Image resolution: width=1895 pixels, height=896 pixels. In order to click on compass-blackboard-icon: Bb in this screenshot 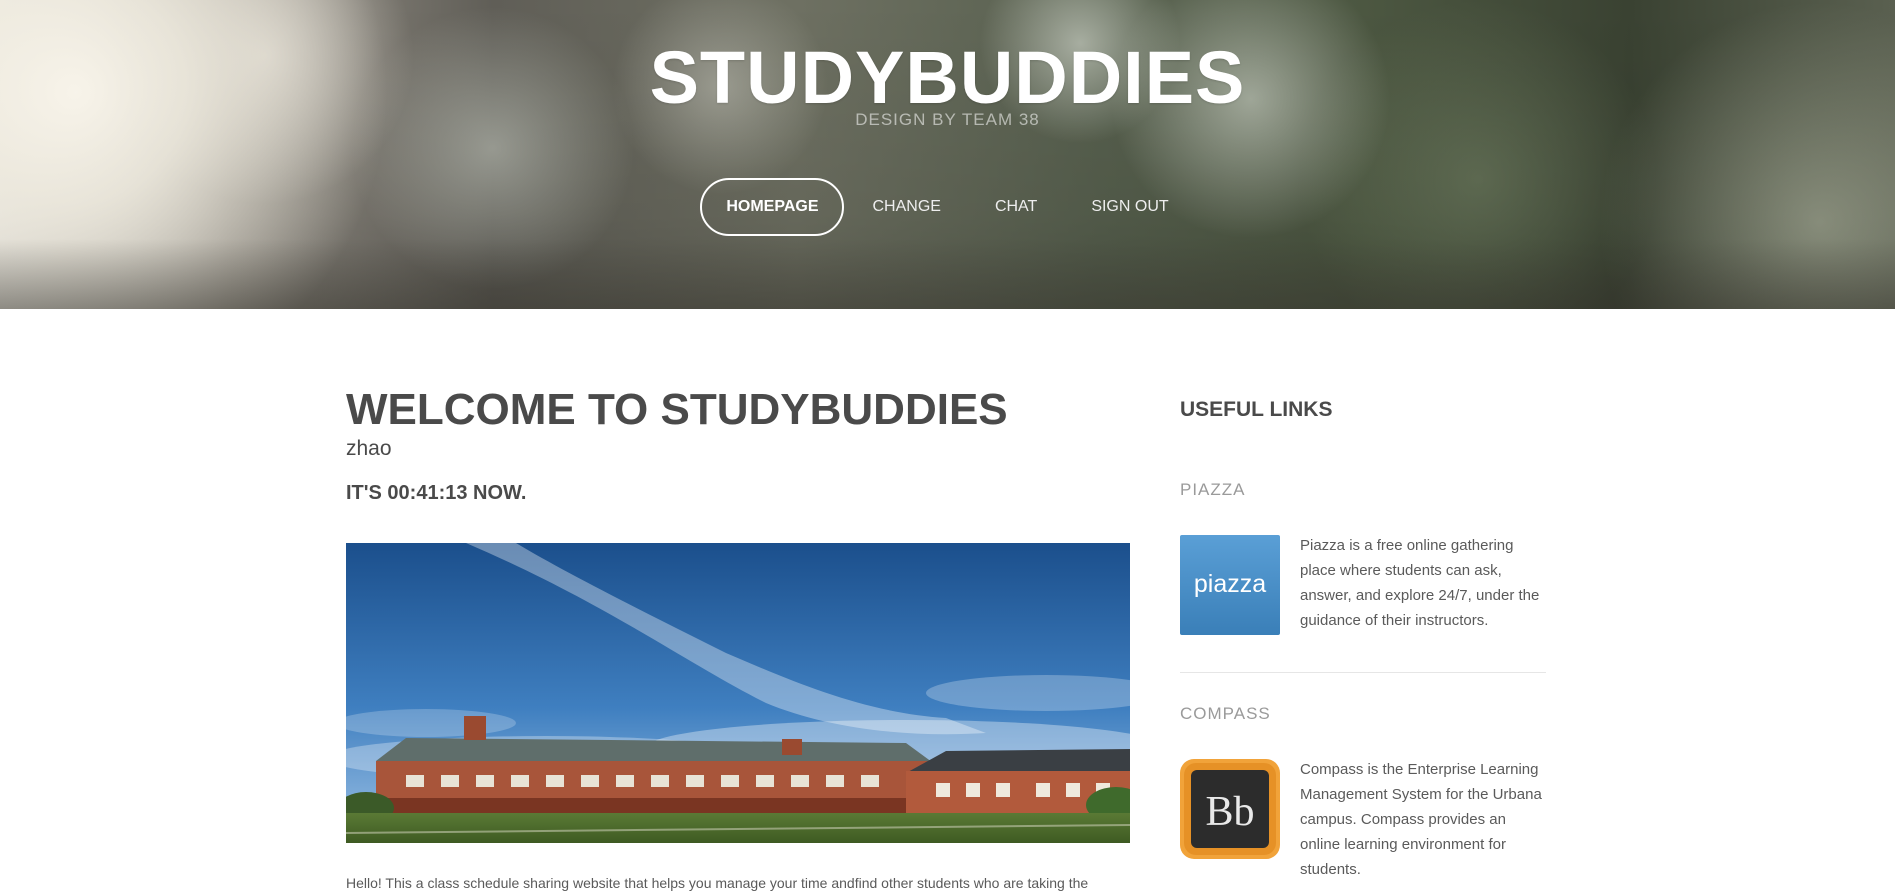, I will do `click(1230, 809)`.